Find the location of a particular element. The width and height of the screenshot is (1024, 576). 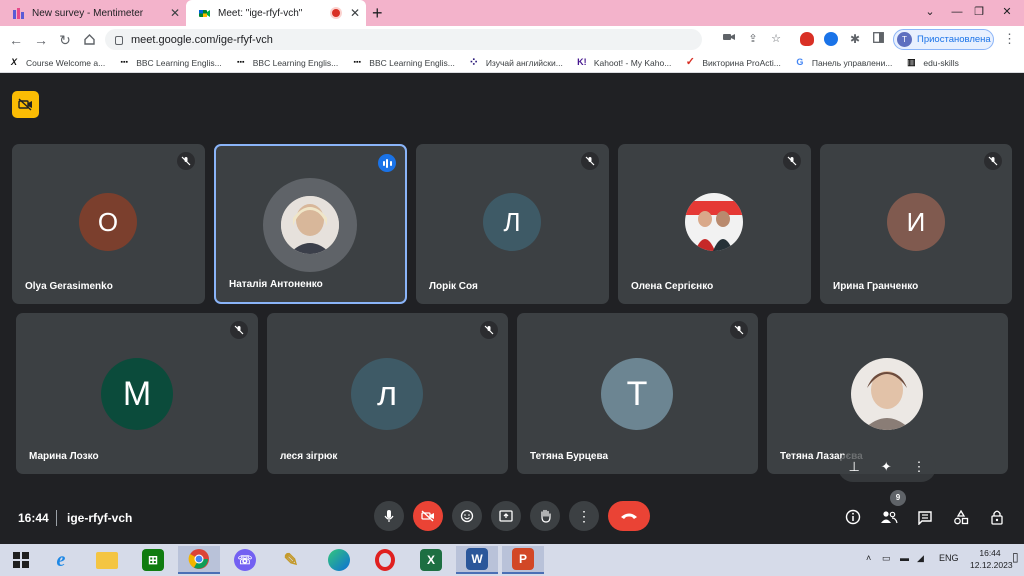

people-icon is located at coordinates (889, 517).